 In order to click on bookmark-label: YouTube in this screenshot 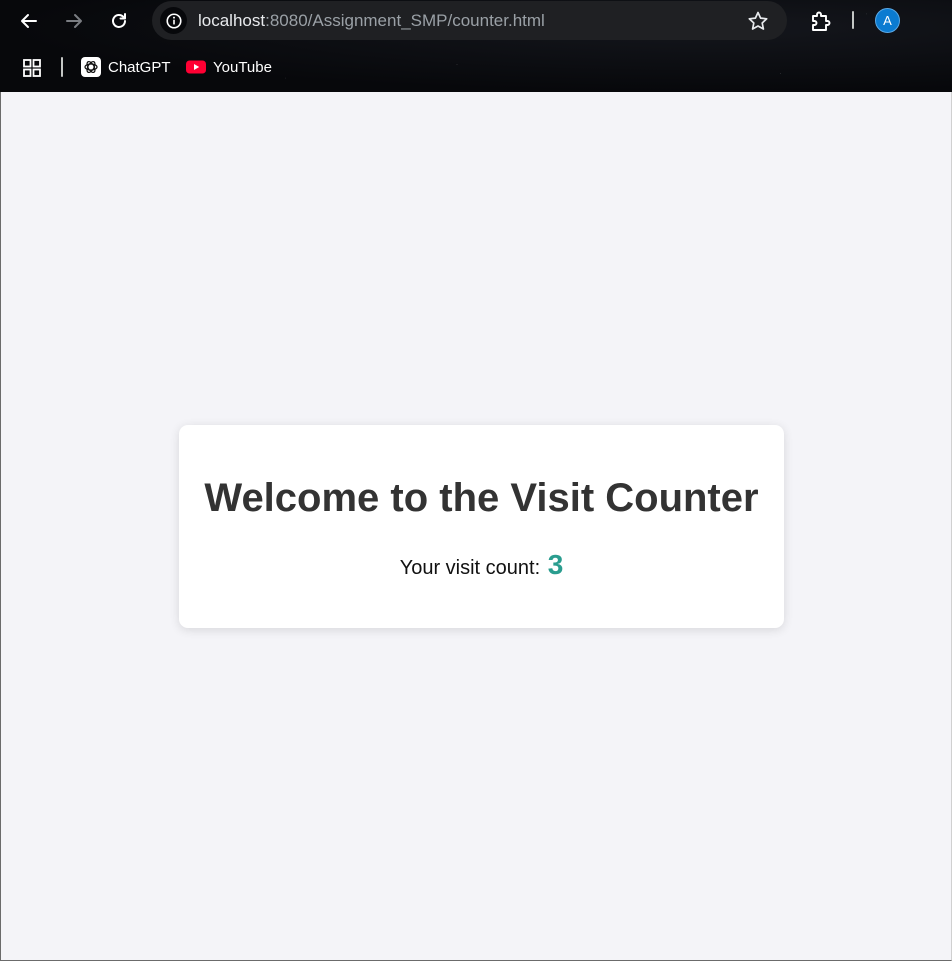, I will do `click(242, 67)`.